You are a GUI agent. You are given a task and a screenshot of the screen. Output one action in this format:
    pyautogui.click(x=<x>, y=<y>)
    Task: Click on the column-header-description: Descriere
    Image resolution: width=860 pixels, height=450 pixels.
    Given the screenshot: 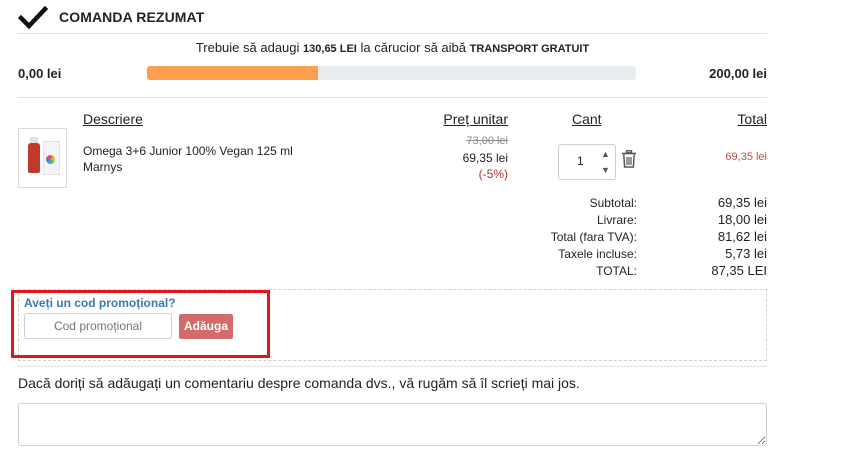 What is the action you would take?
    pyautogui.click(x=113, y=119)
    